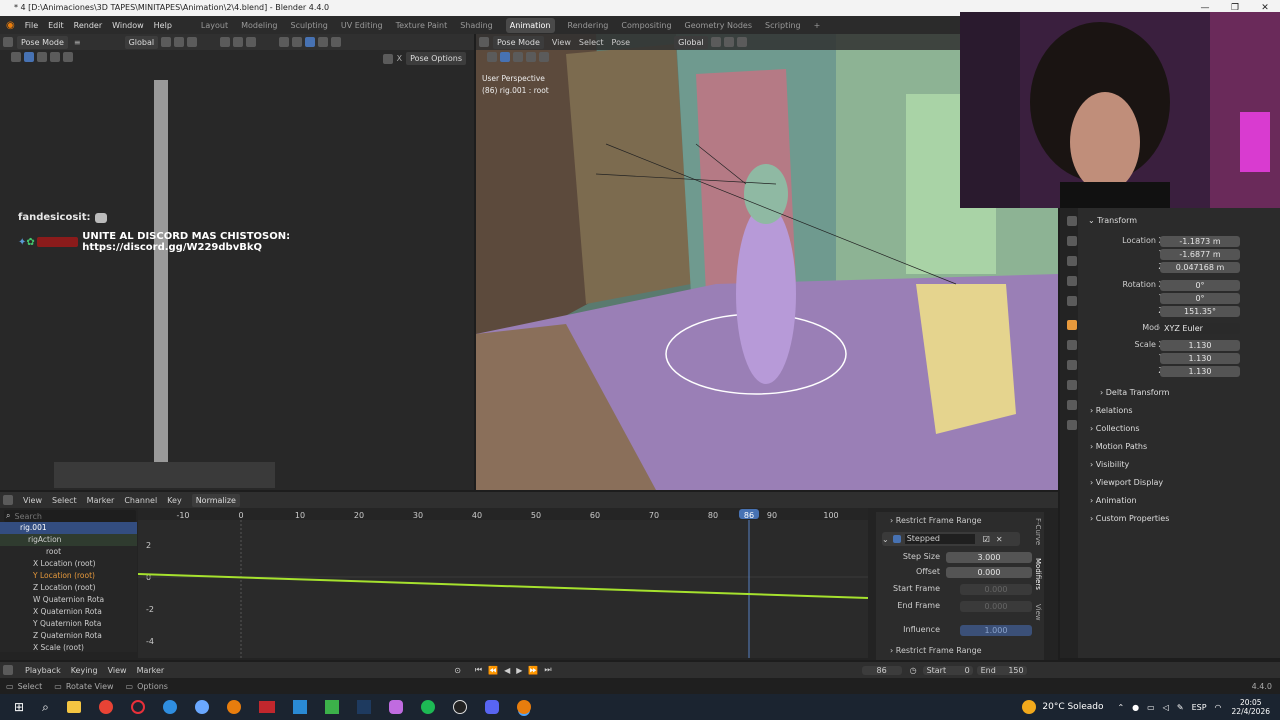 The width and height of the screenshot is (1280, 720). I want to click on channel-search: ⌕ Search, so click(70, 516).